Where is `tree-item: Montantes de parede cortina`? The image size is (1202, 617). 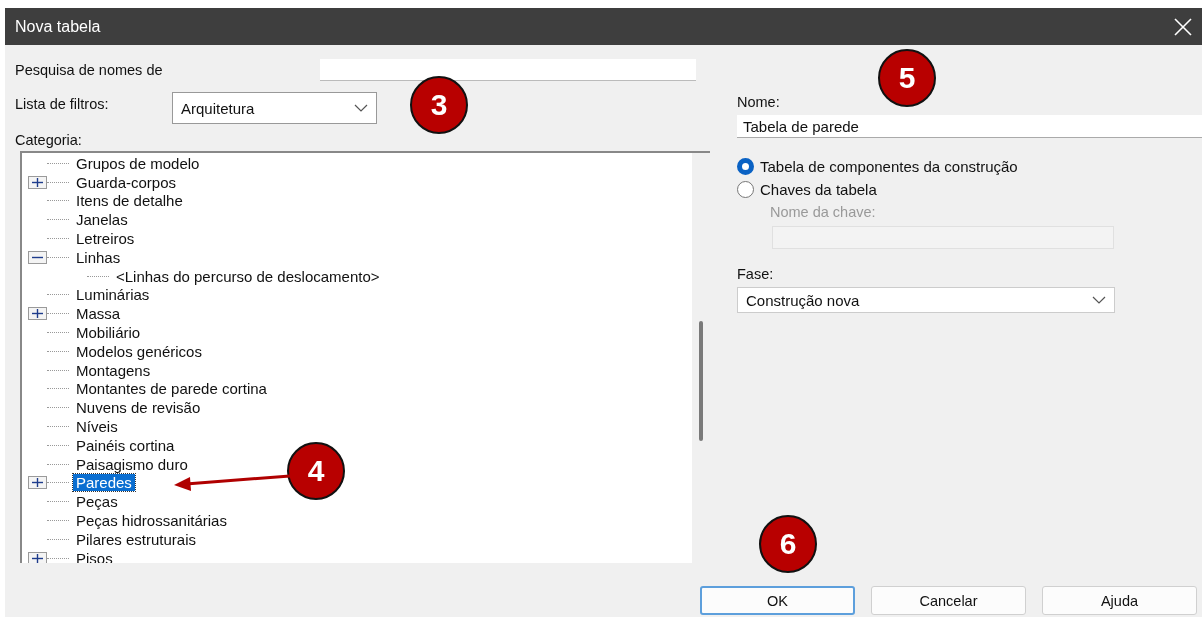
tree-item: Montantes de parede cortina is located at coordinates (171, 389).